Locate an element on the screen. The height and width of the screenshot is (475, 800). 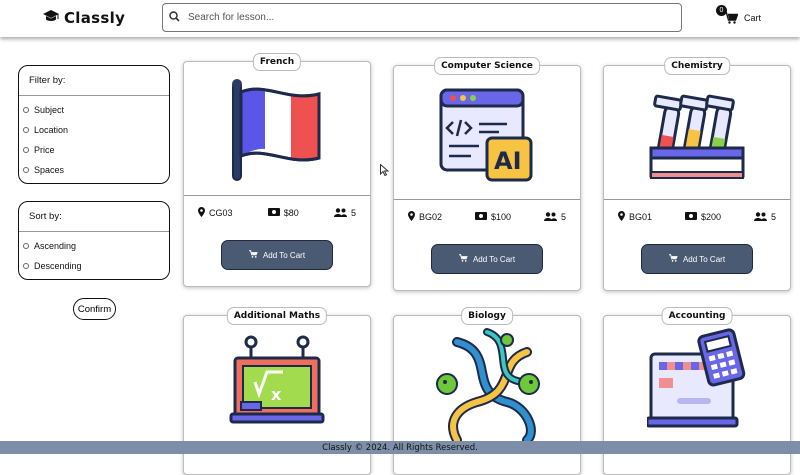
test-tubes-icon is located at coordinates (697, 134).